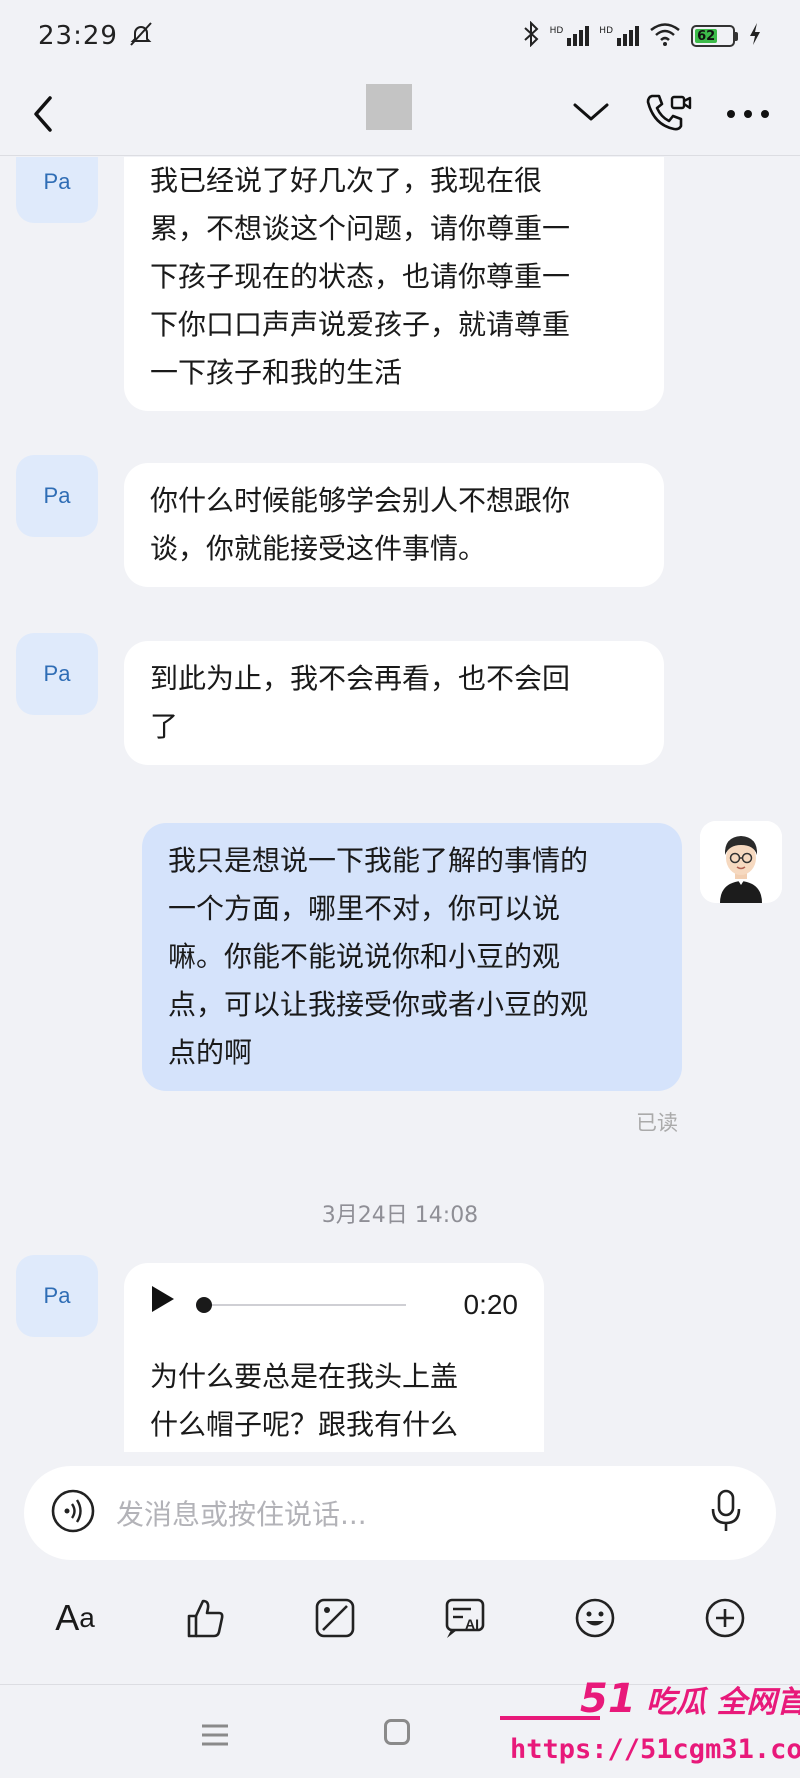  I want to click on message-text-line: 一个方面，哪里不对，你可以说, so click(364, 908).